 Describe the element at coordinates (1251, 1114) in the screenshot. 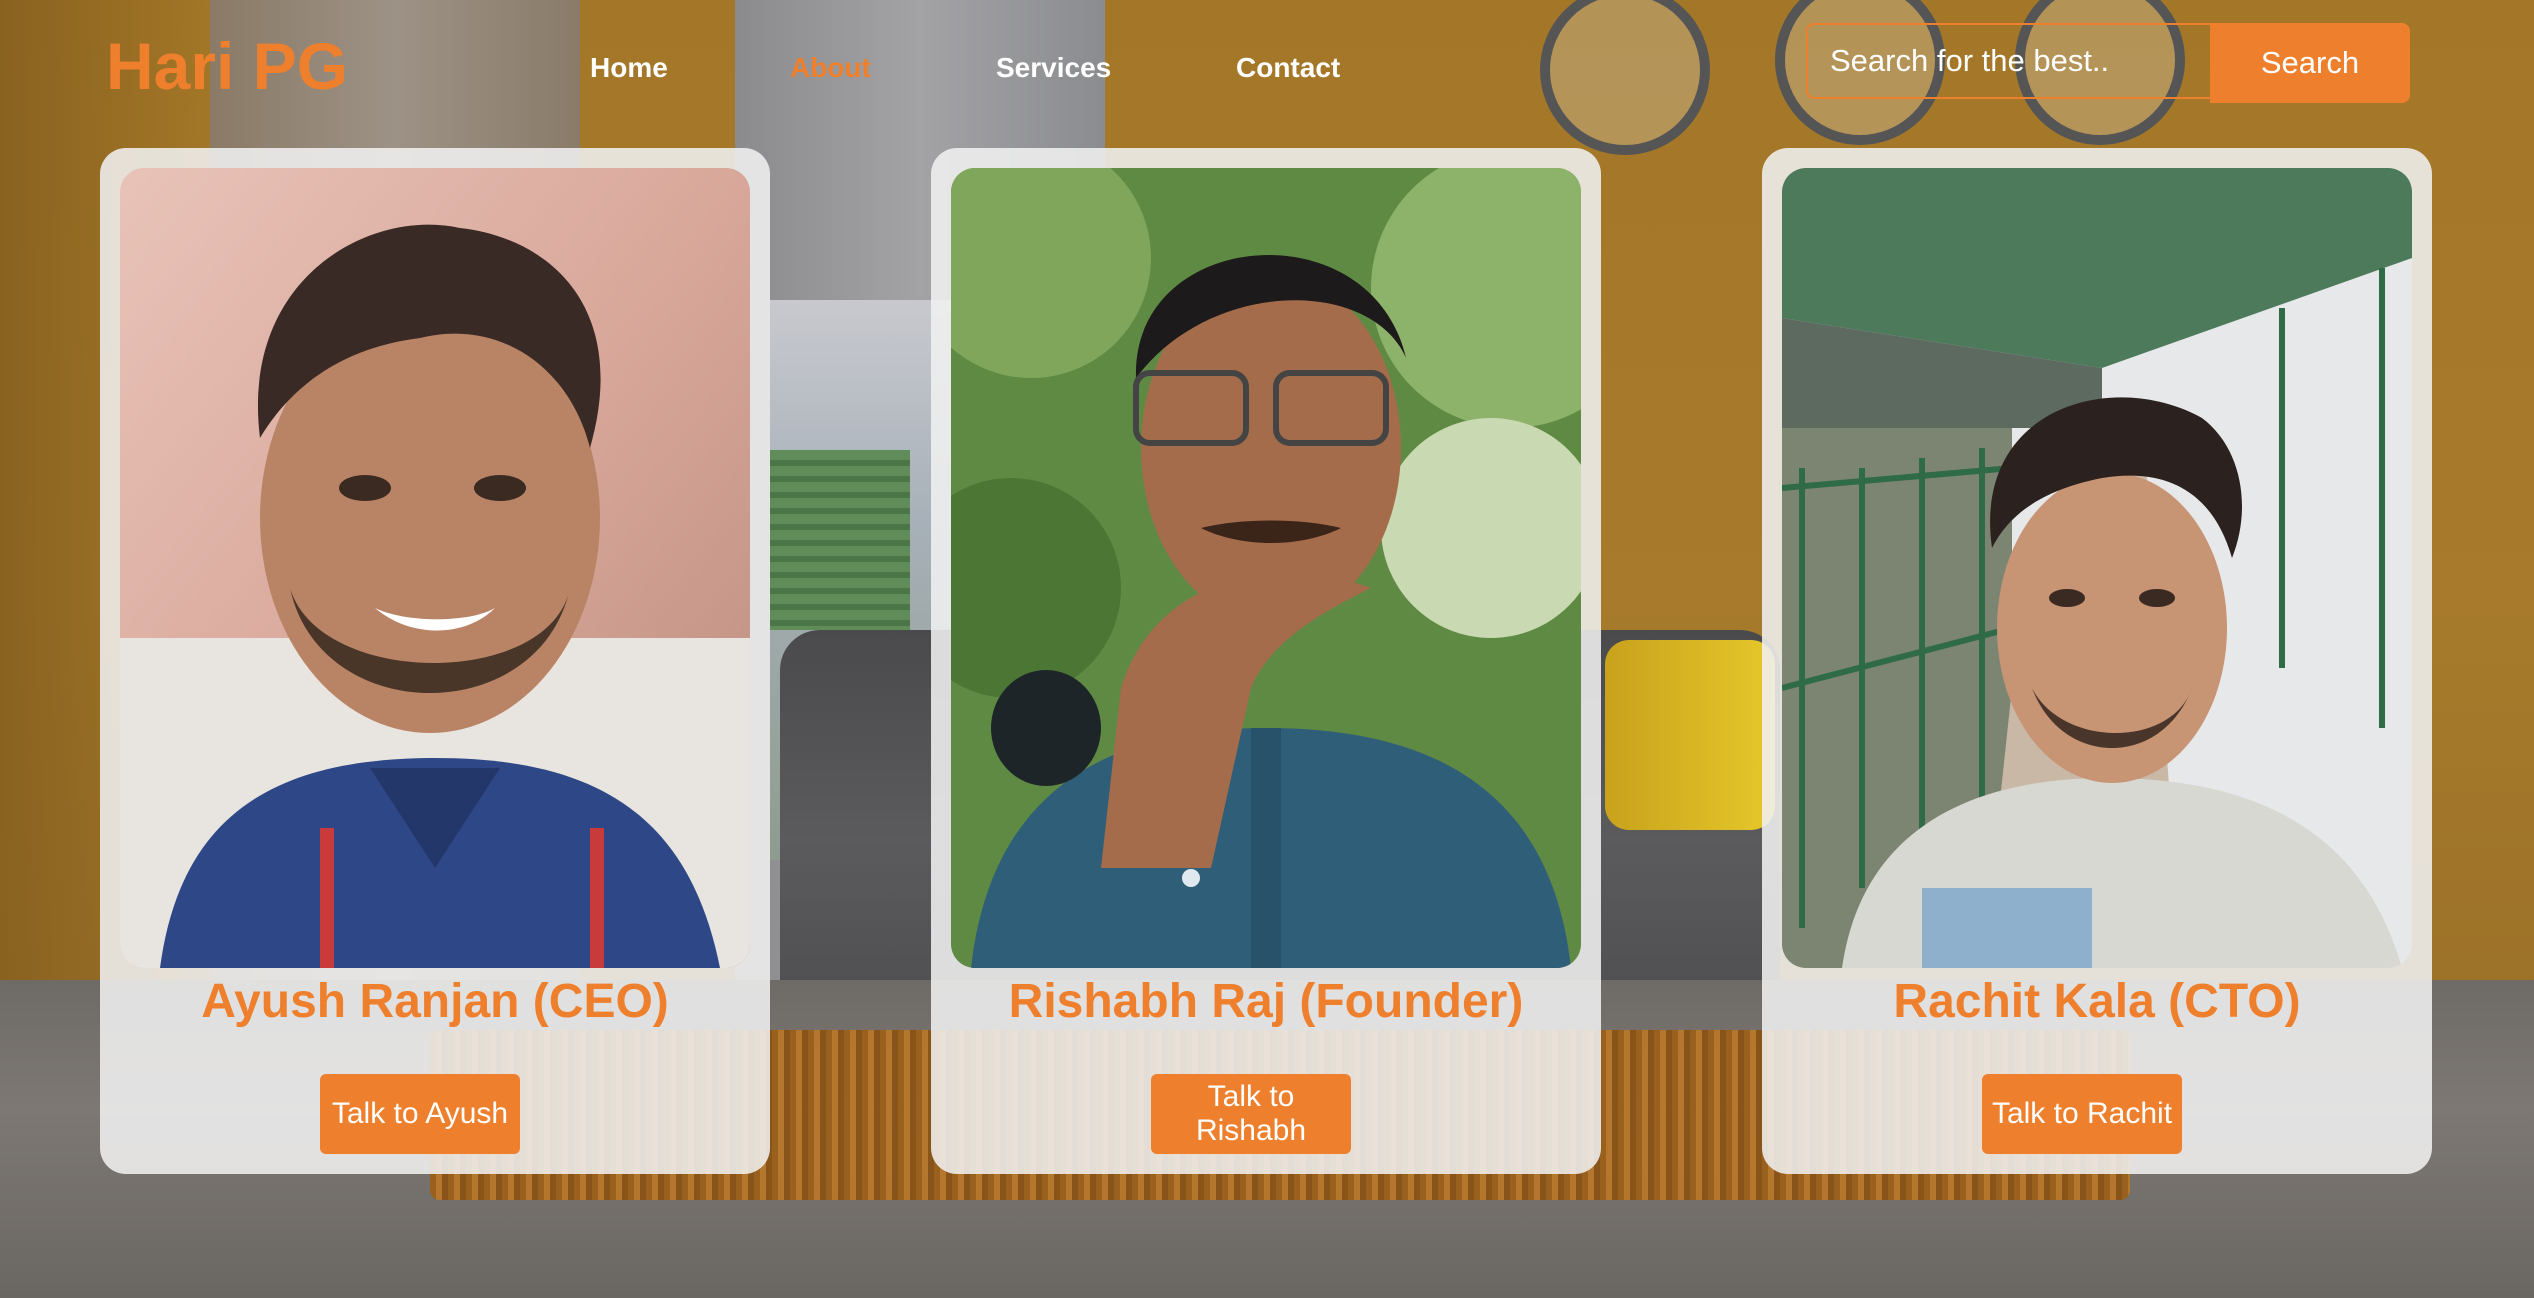

I see `talk-to-rishabh-button: Talk to Rishabh` at that location.